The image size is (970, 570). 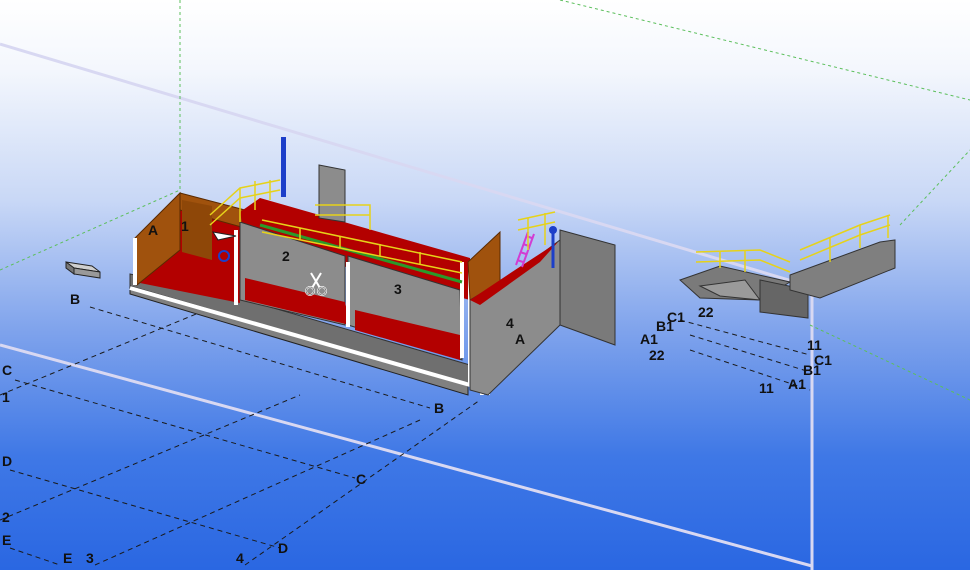 I want to click on grid-label-1-left: 1, so click(x=6, y=397).